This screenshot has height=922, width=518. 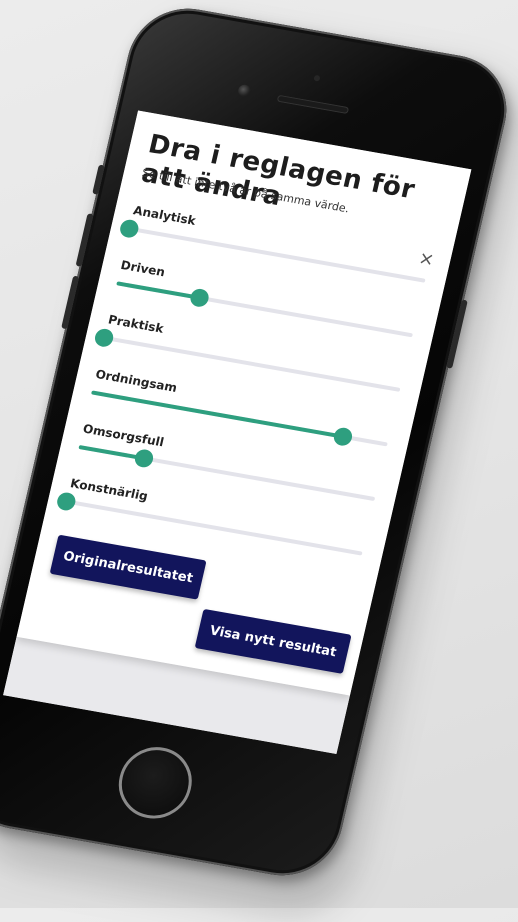 What do you see at coordinates (273, 641) in the screenshot?
I see `show-new-result-button: Visa nytt resultat` at bounding box center [273, 641].